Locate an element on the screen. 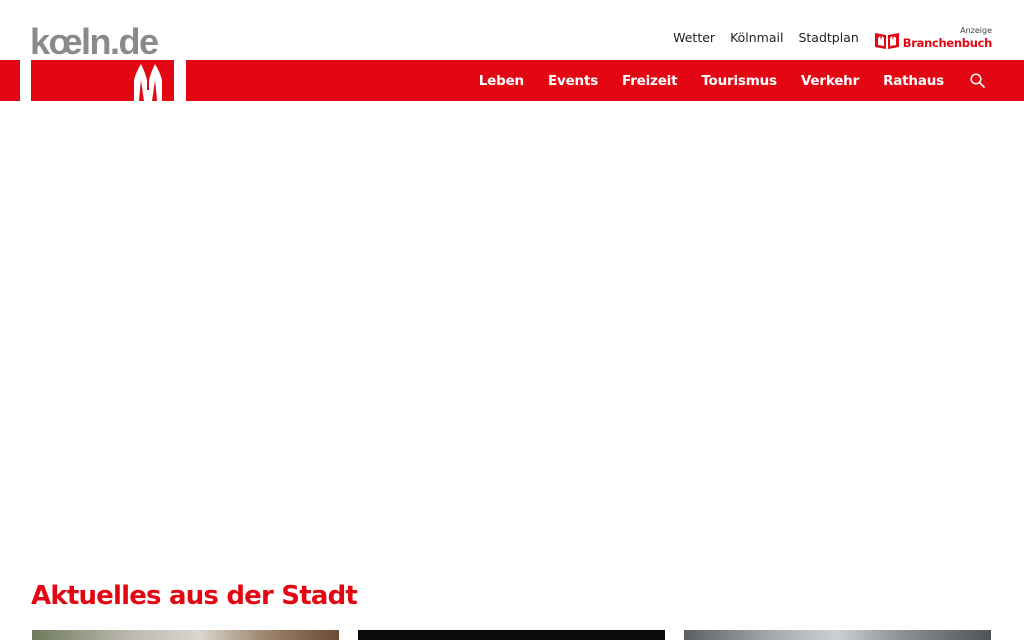  nav-item-tourismus: Tourismus is located at coordinates (739, 81).